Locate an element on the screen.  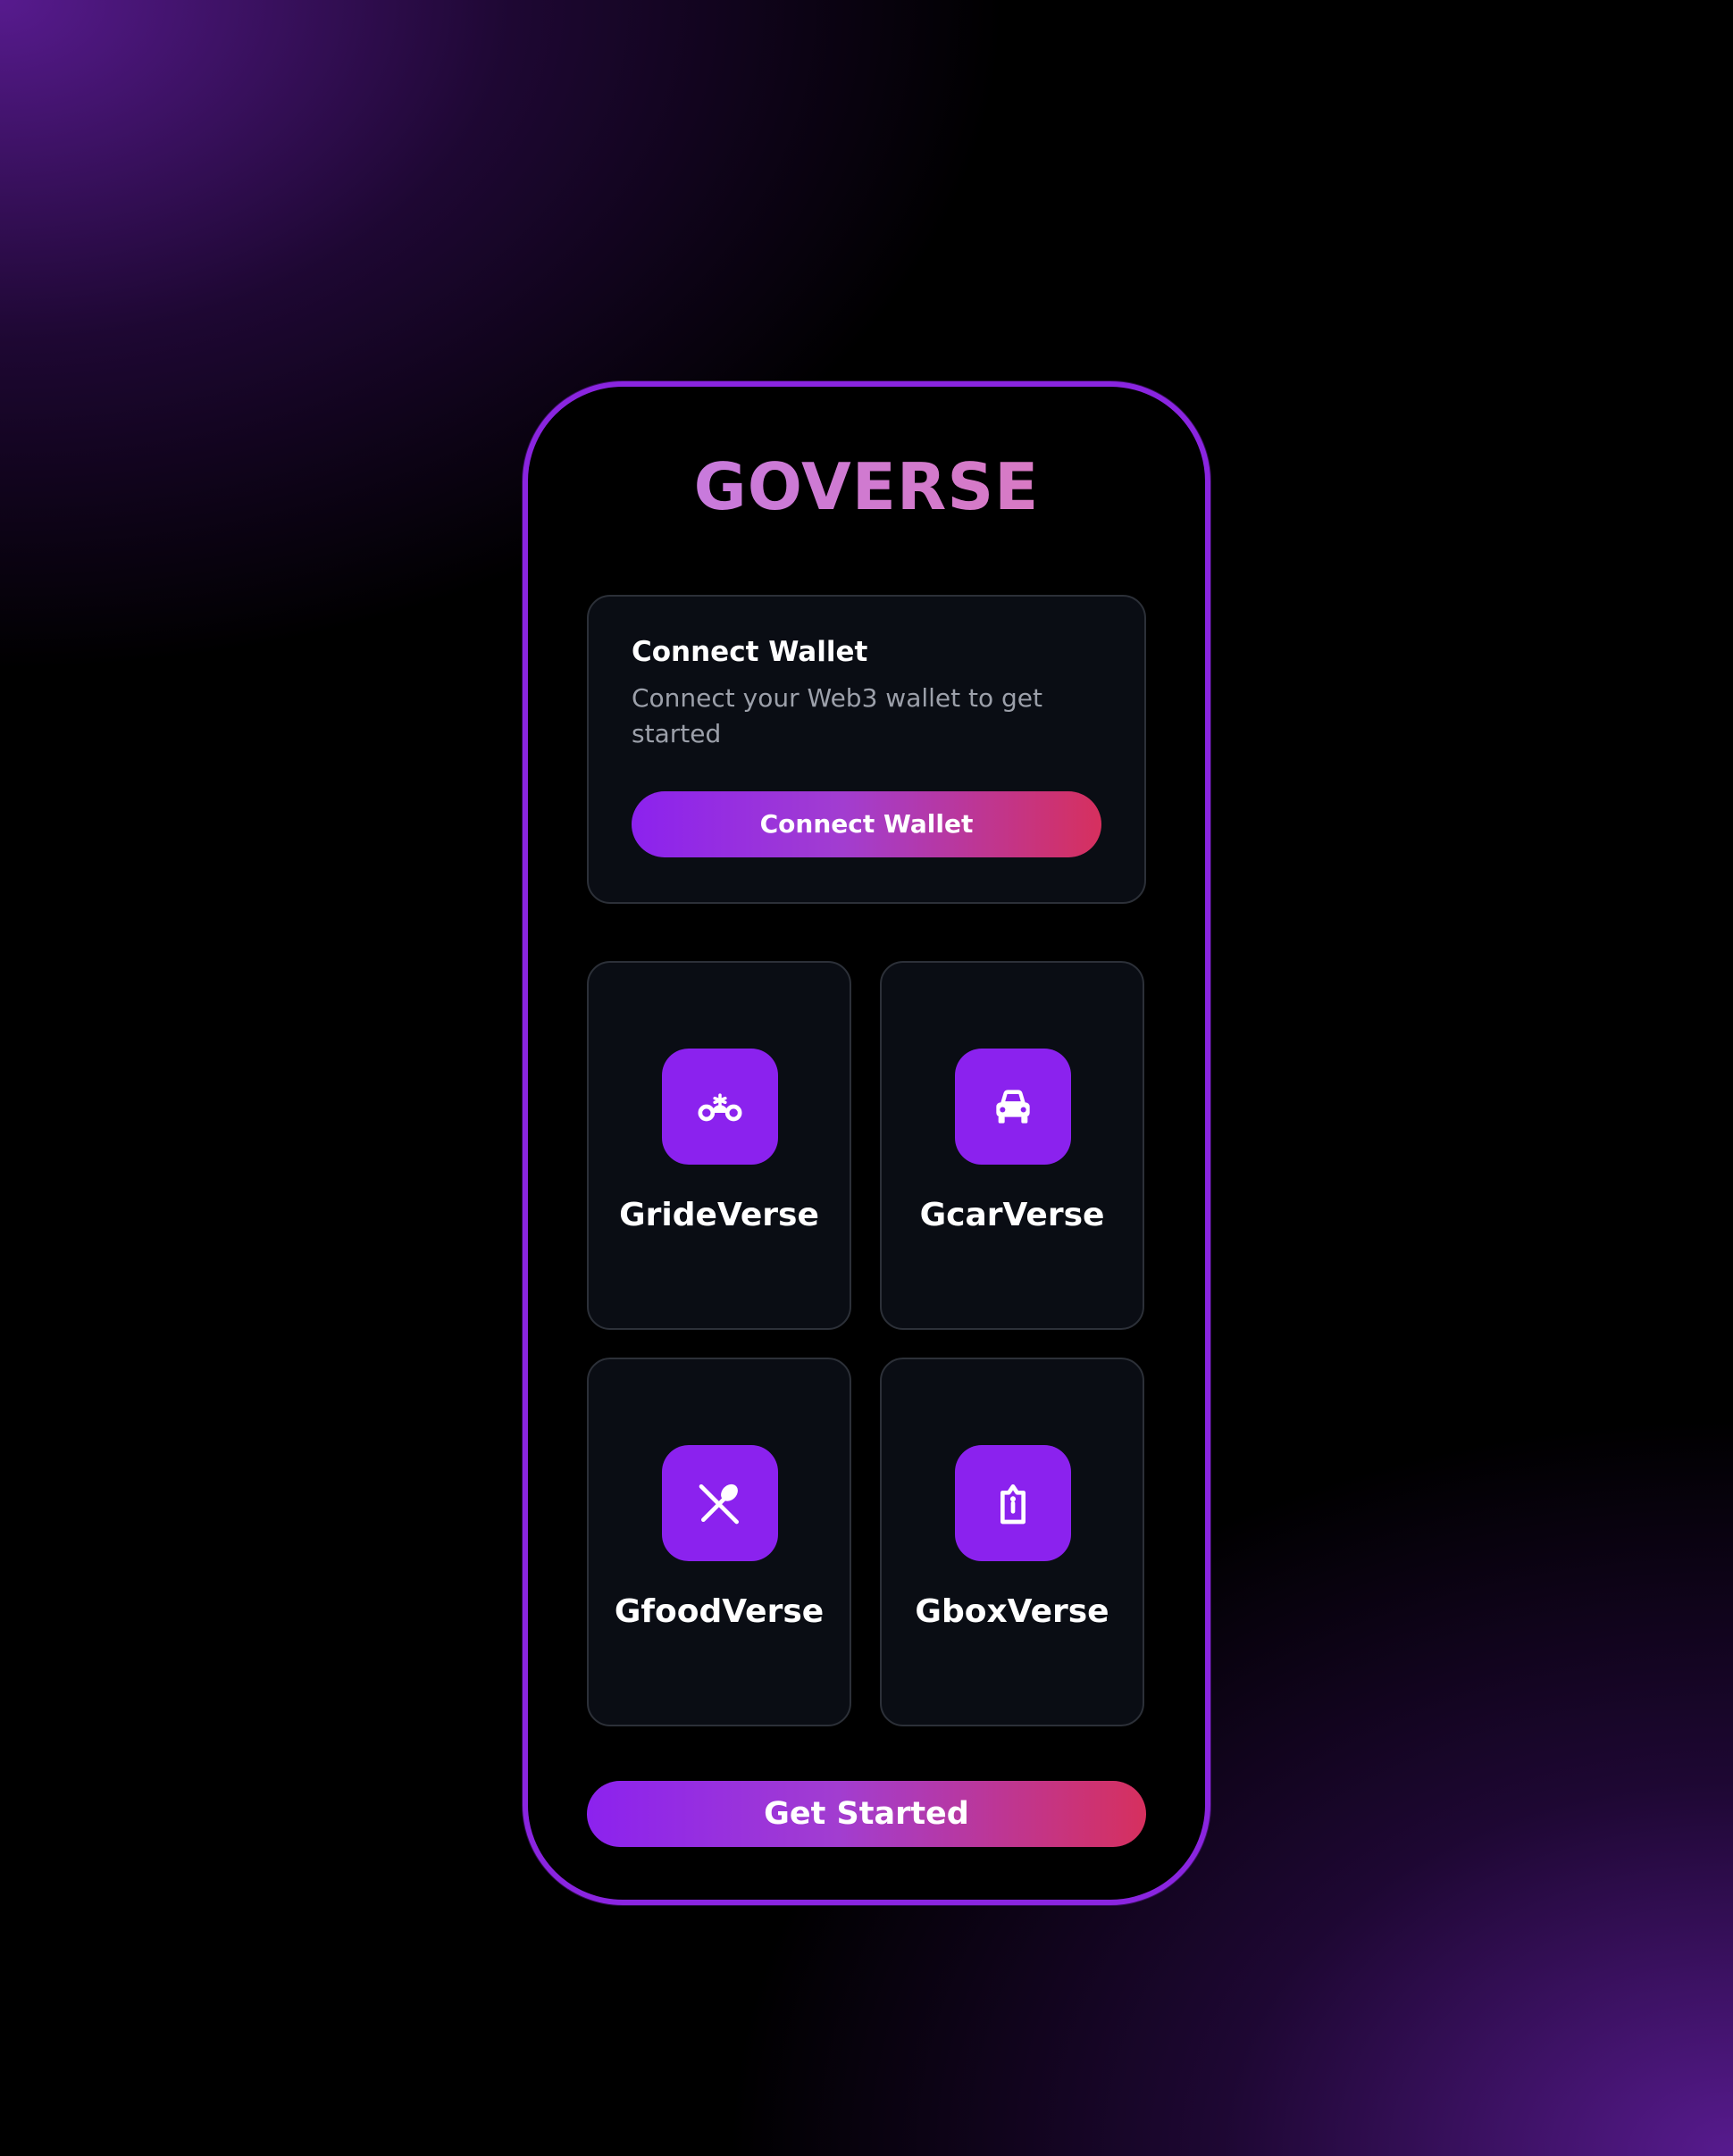
wallet-card-description: Connect your Web3 wallet to get started is located at coordinates (838, 715).